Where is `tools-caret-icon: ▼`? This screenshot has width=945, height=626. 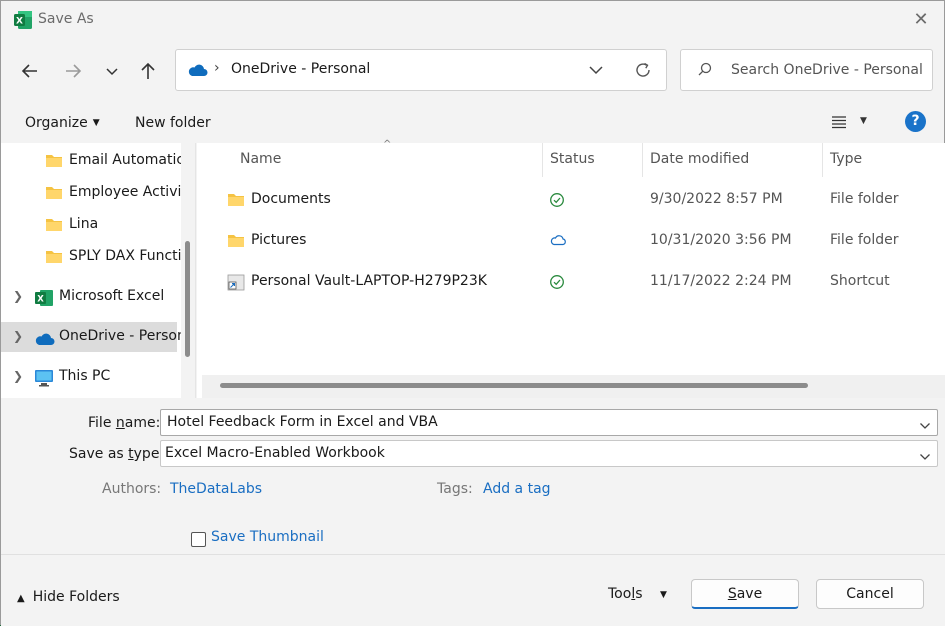 tools-caret-icon: ▼ is located at coordinates (663, 595).